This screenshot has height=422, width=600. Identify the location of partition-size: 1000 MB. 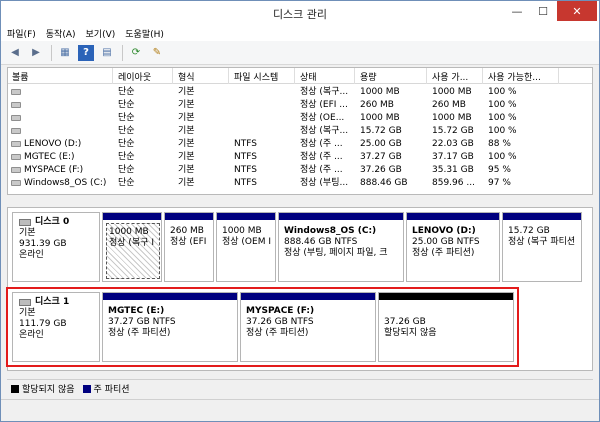
(242, 231).